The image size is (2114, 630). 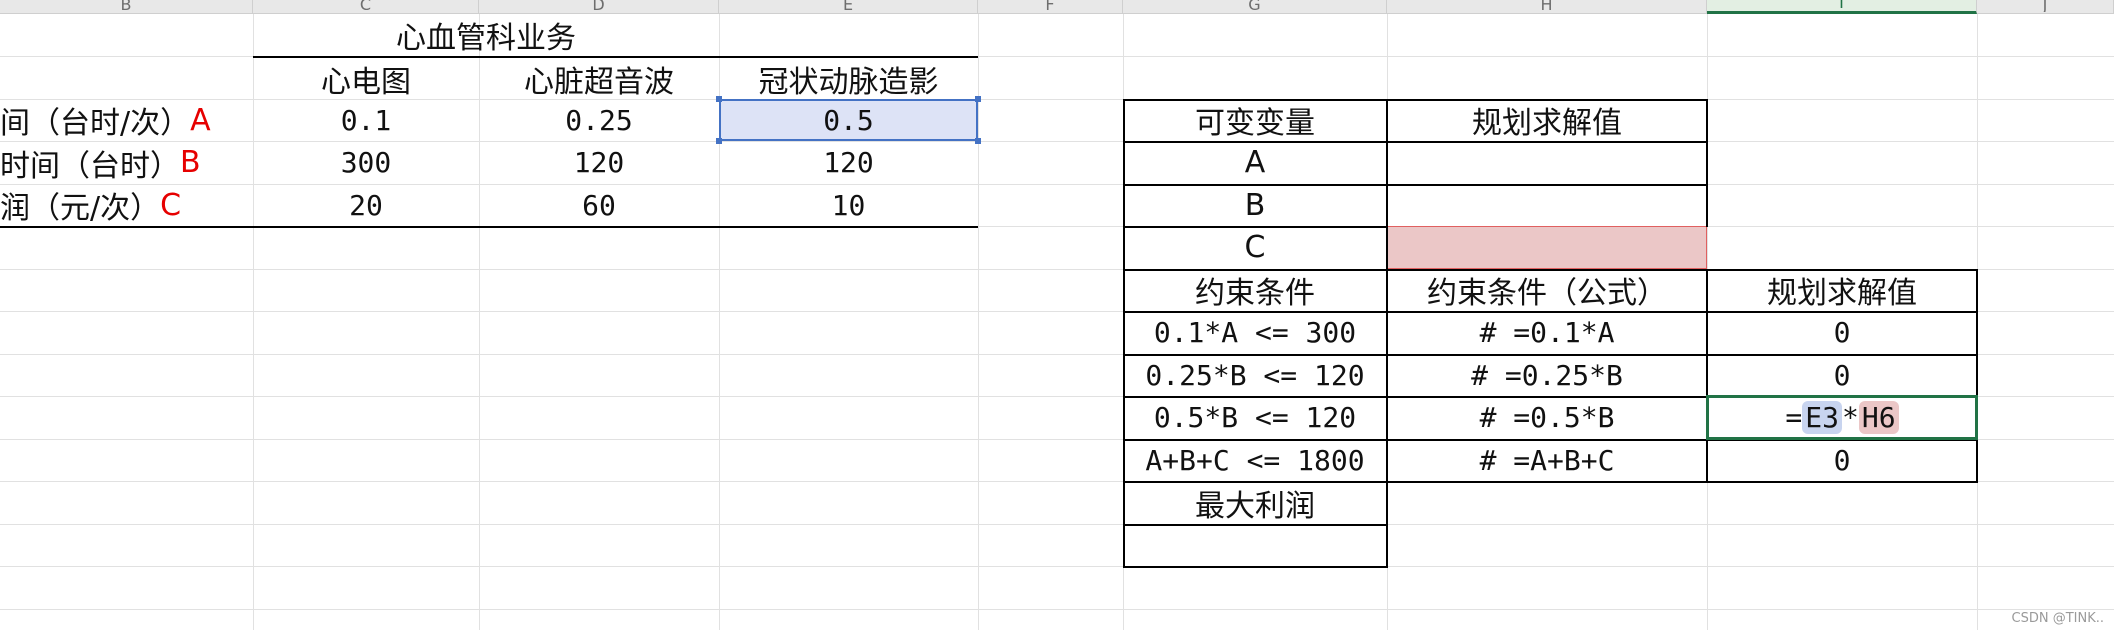 What do you see at coordinates (1255, 460) in the screenshot?
I see `constraint-cell: A+B+C <= 1800` at bounding box center [1255, 460].